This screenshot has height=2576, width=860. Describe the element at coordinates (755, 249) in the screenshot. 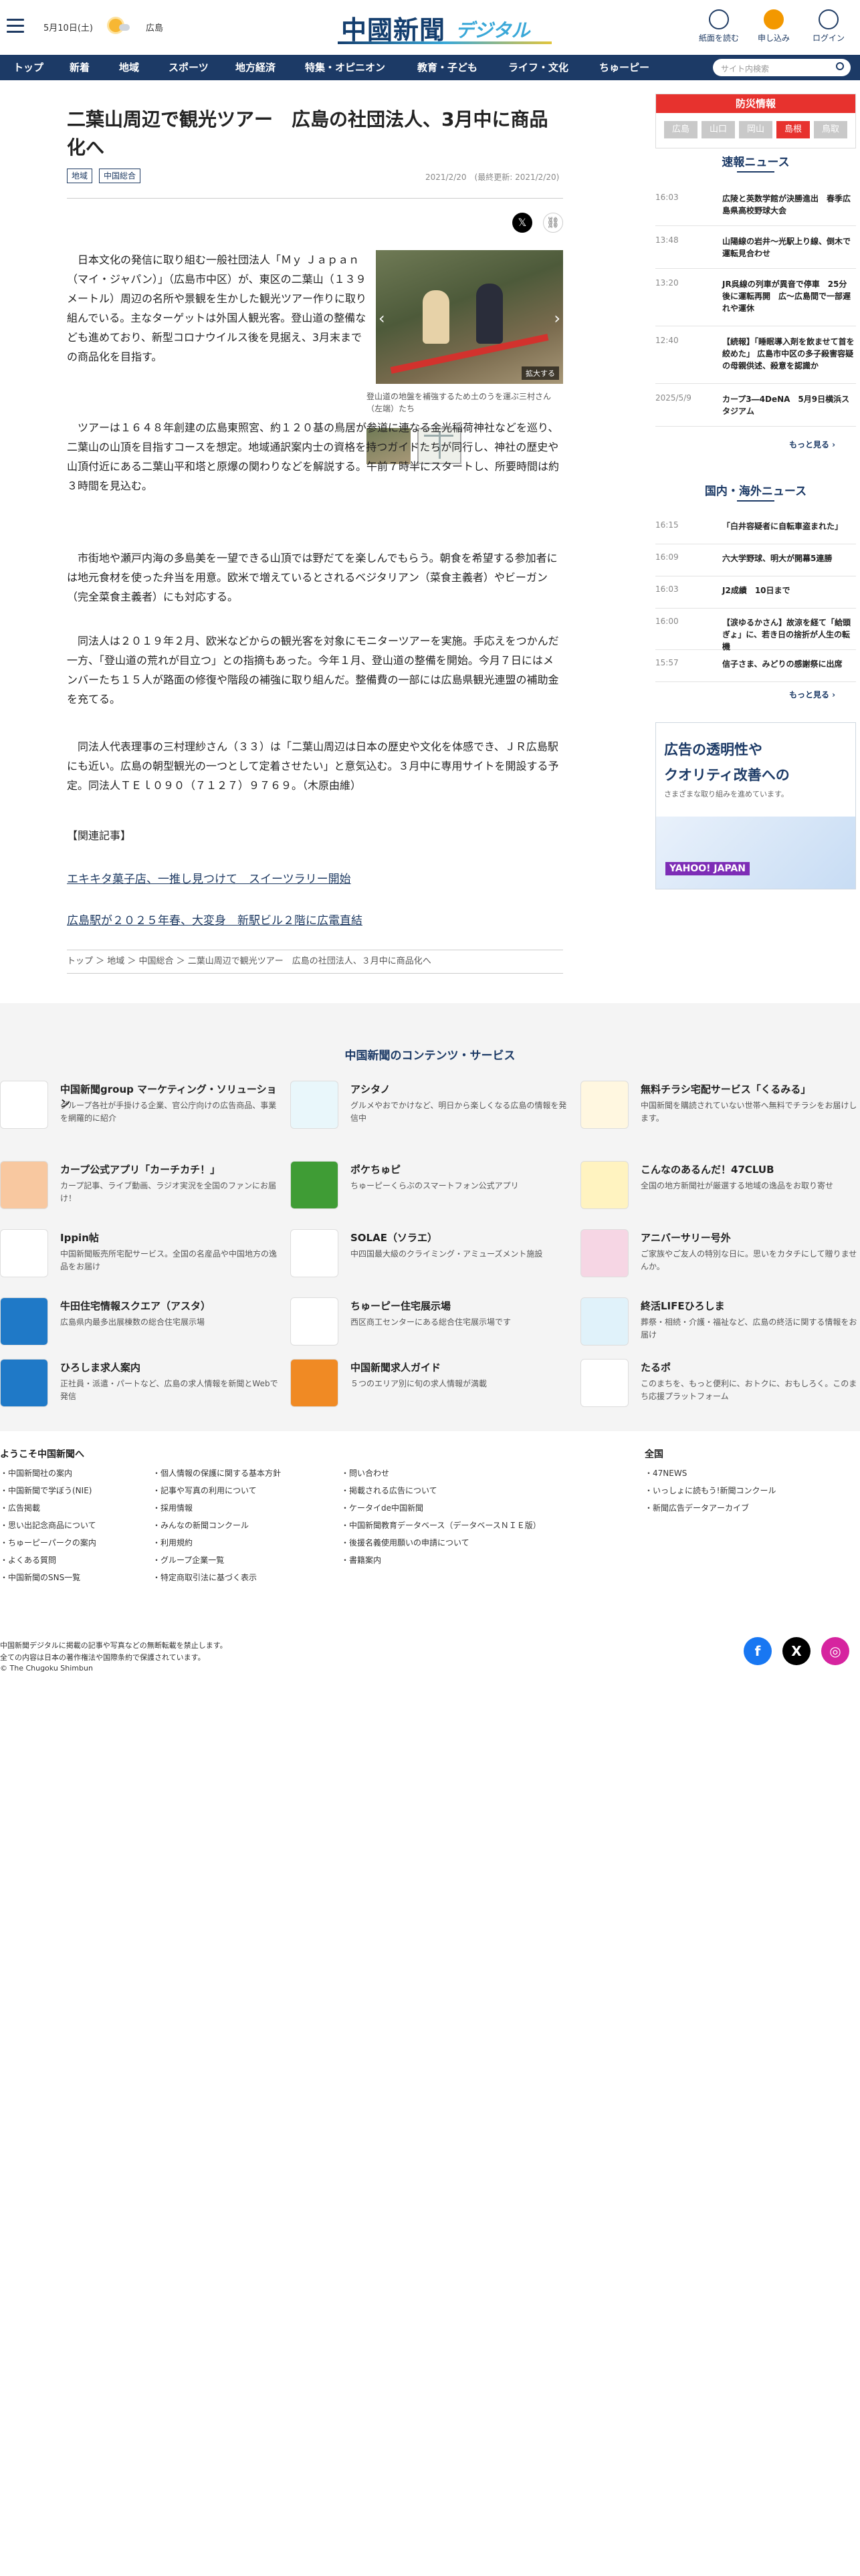

I see `breaking-item: 13:48 山陽線の岩井～光駅上り線、倒木で運転見合わせ` at that location.